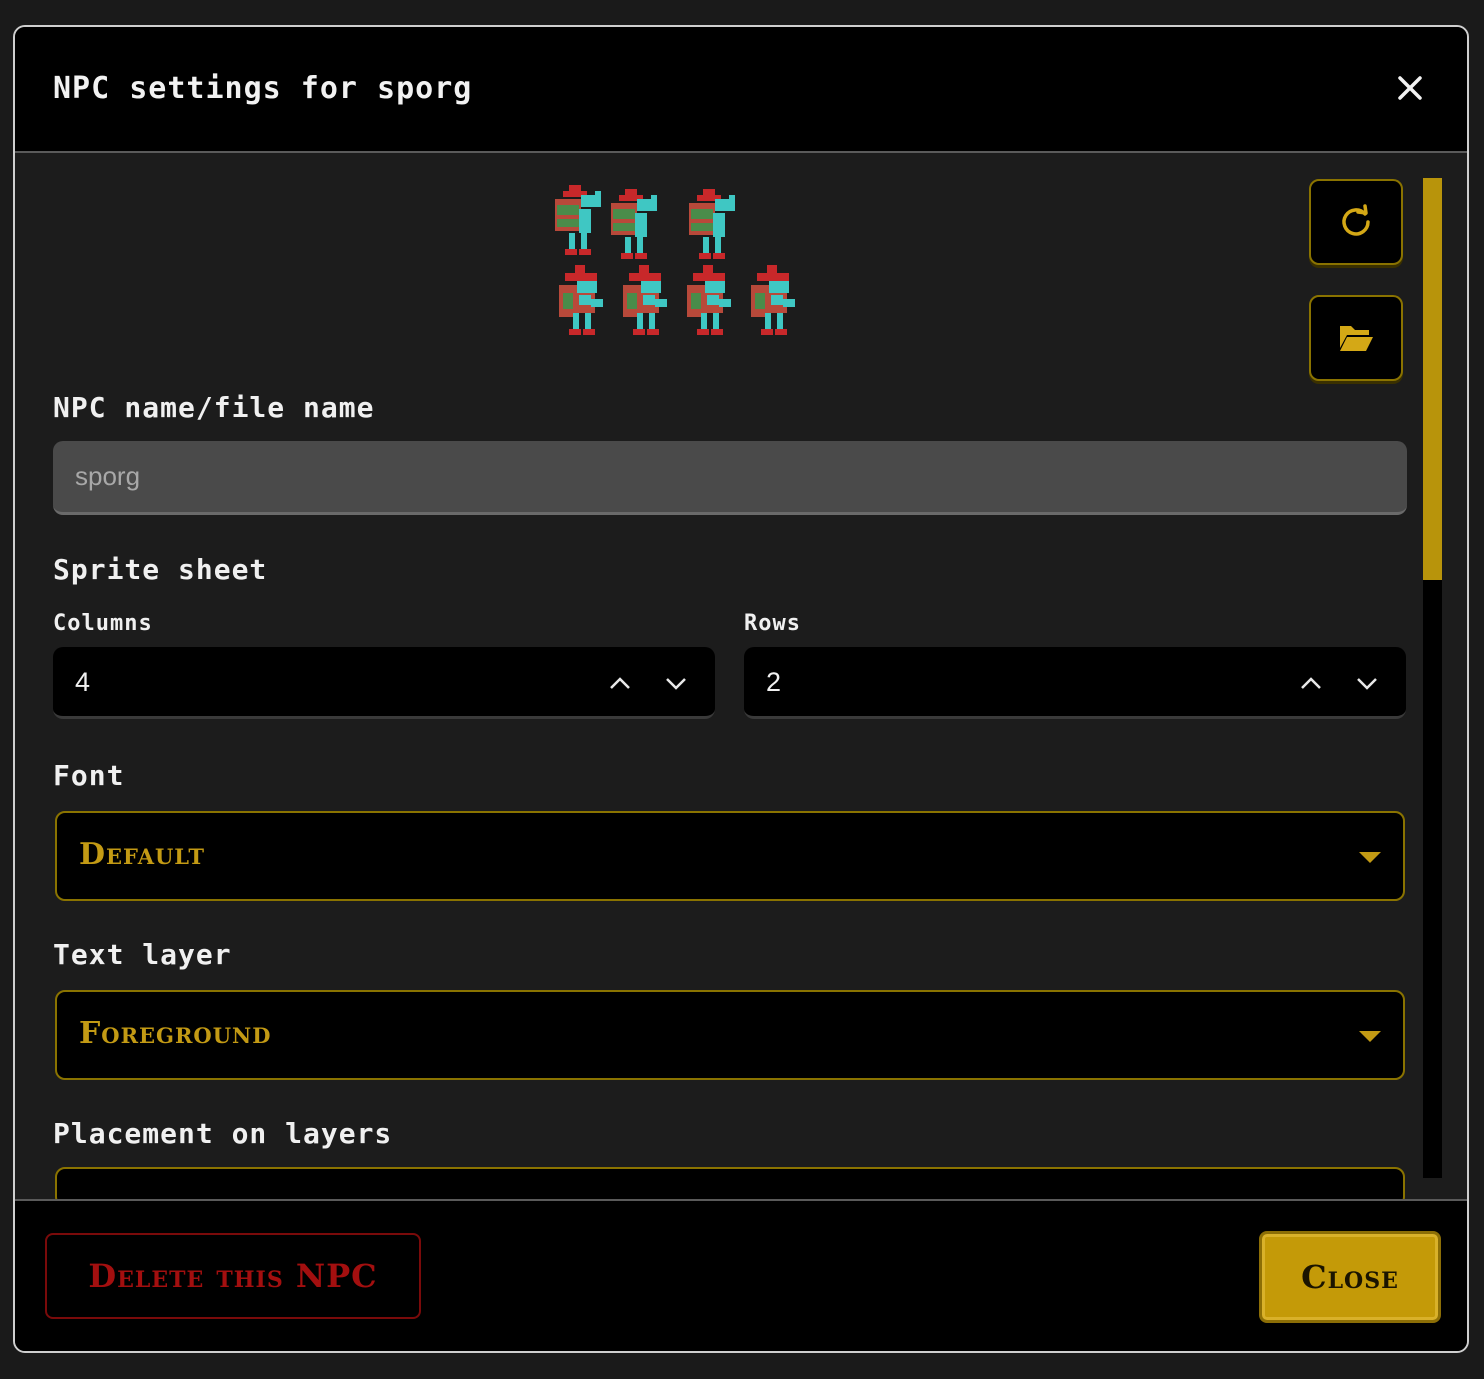 The height and width of the screenshot is (1379, 1484). Describe the element at coordinates (675, 265) in the screenshot. I see `sprite-preview` at that location.